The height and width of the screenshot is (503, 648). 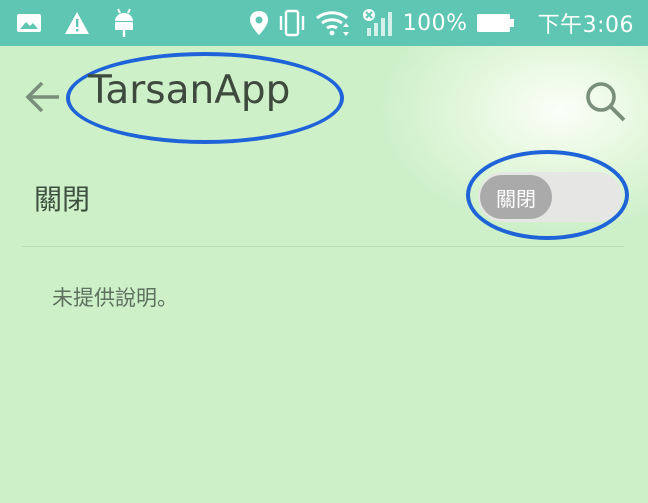 What do you see at coordinates (585, 25) in the screenshot?
I see `status-time: 下午3:06` at bounding box center [585, 25].